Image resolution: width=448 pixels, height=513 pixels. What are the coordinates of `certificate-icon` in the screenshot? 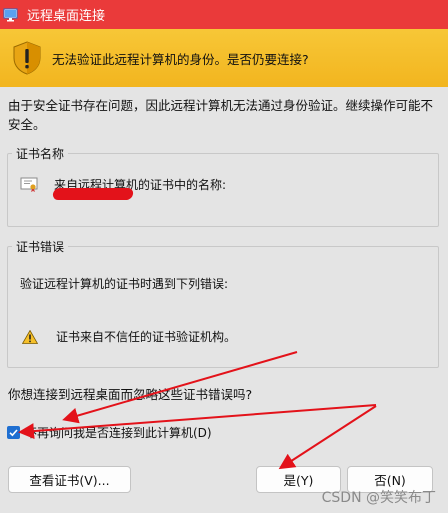 It's located at (29, 185).